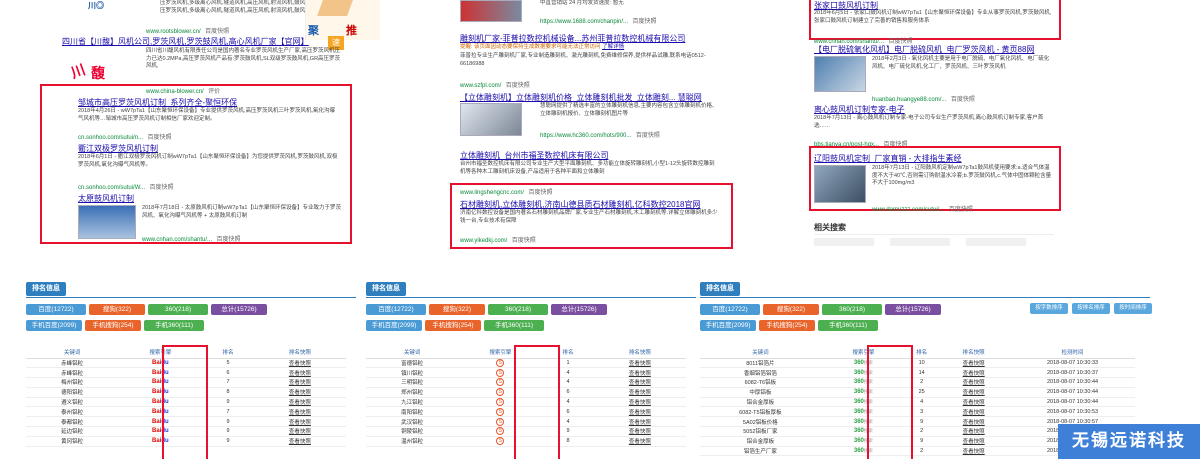 The width and height of the screenshot is (1200, 459). Describe the element at coordinates (581, 97) in the screenshot. I see `result-title: 【立体雕刻机】立体雕刻机价格_立体雕刻机批发_立体雕刻... 慧聪网` at that location.